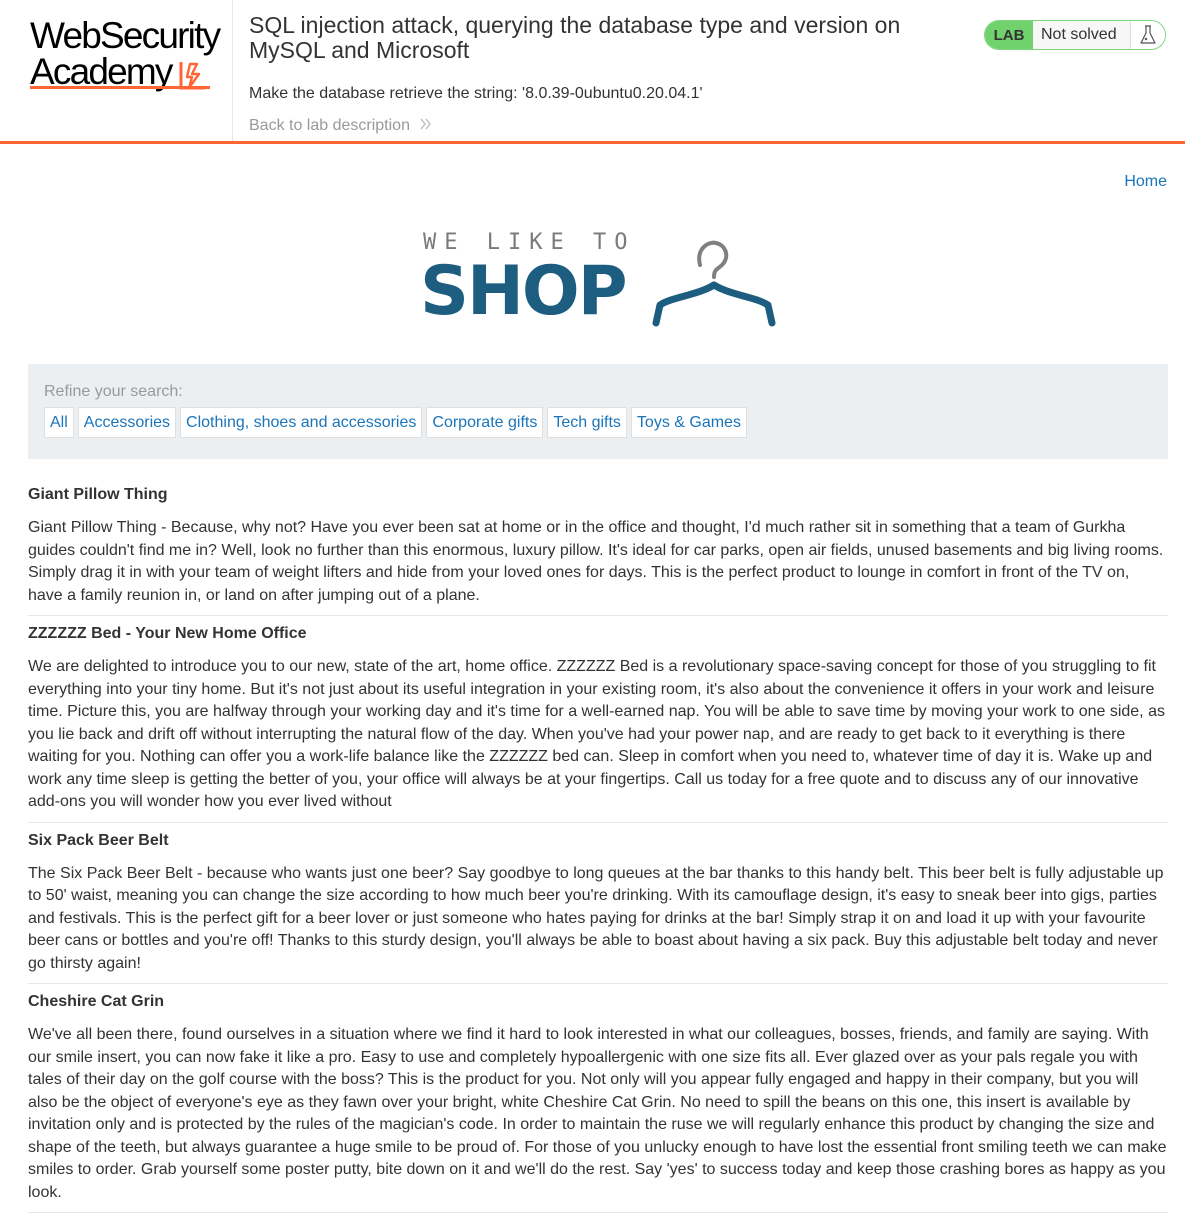 The image size is (1185, 1219). I want to click on header-divider, so click(232, 70).